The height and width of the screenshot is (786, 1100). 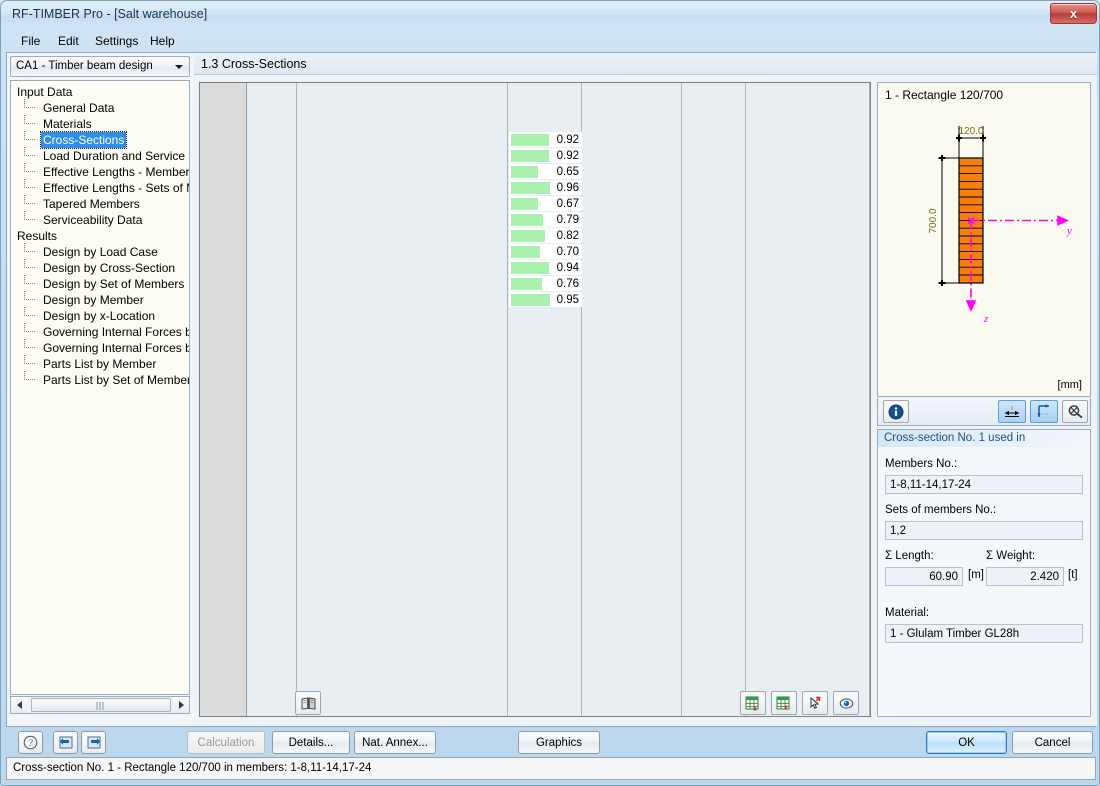 I want to click on sidebar-item-load-duration: Load Duration and Service Class, so click(x=100, y=155).